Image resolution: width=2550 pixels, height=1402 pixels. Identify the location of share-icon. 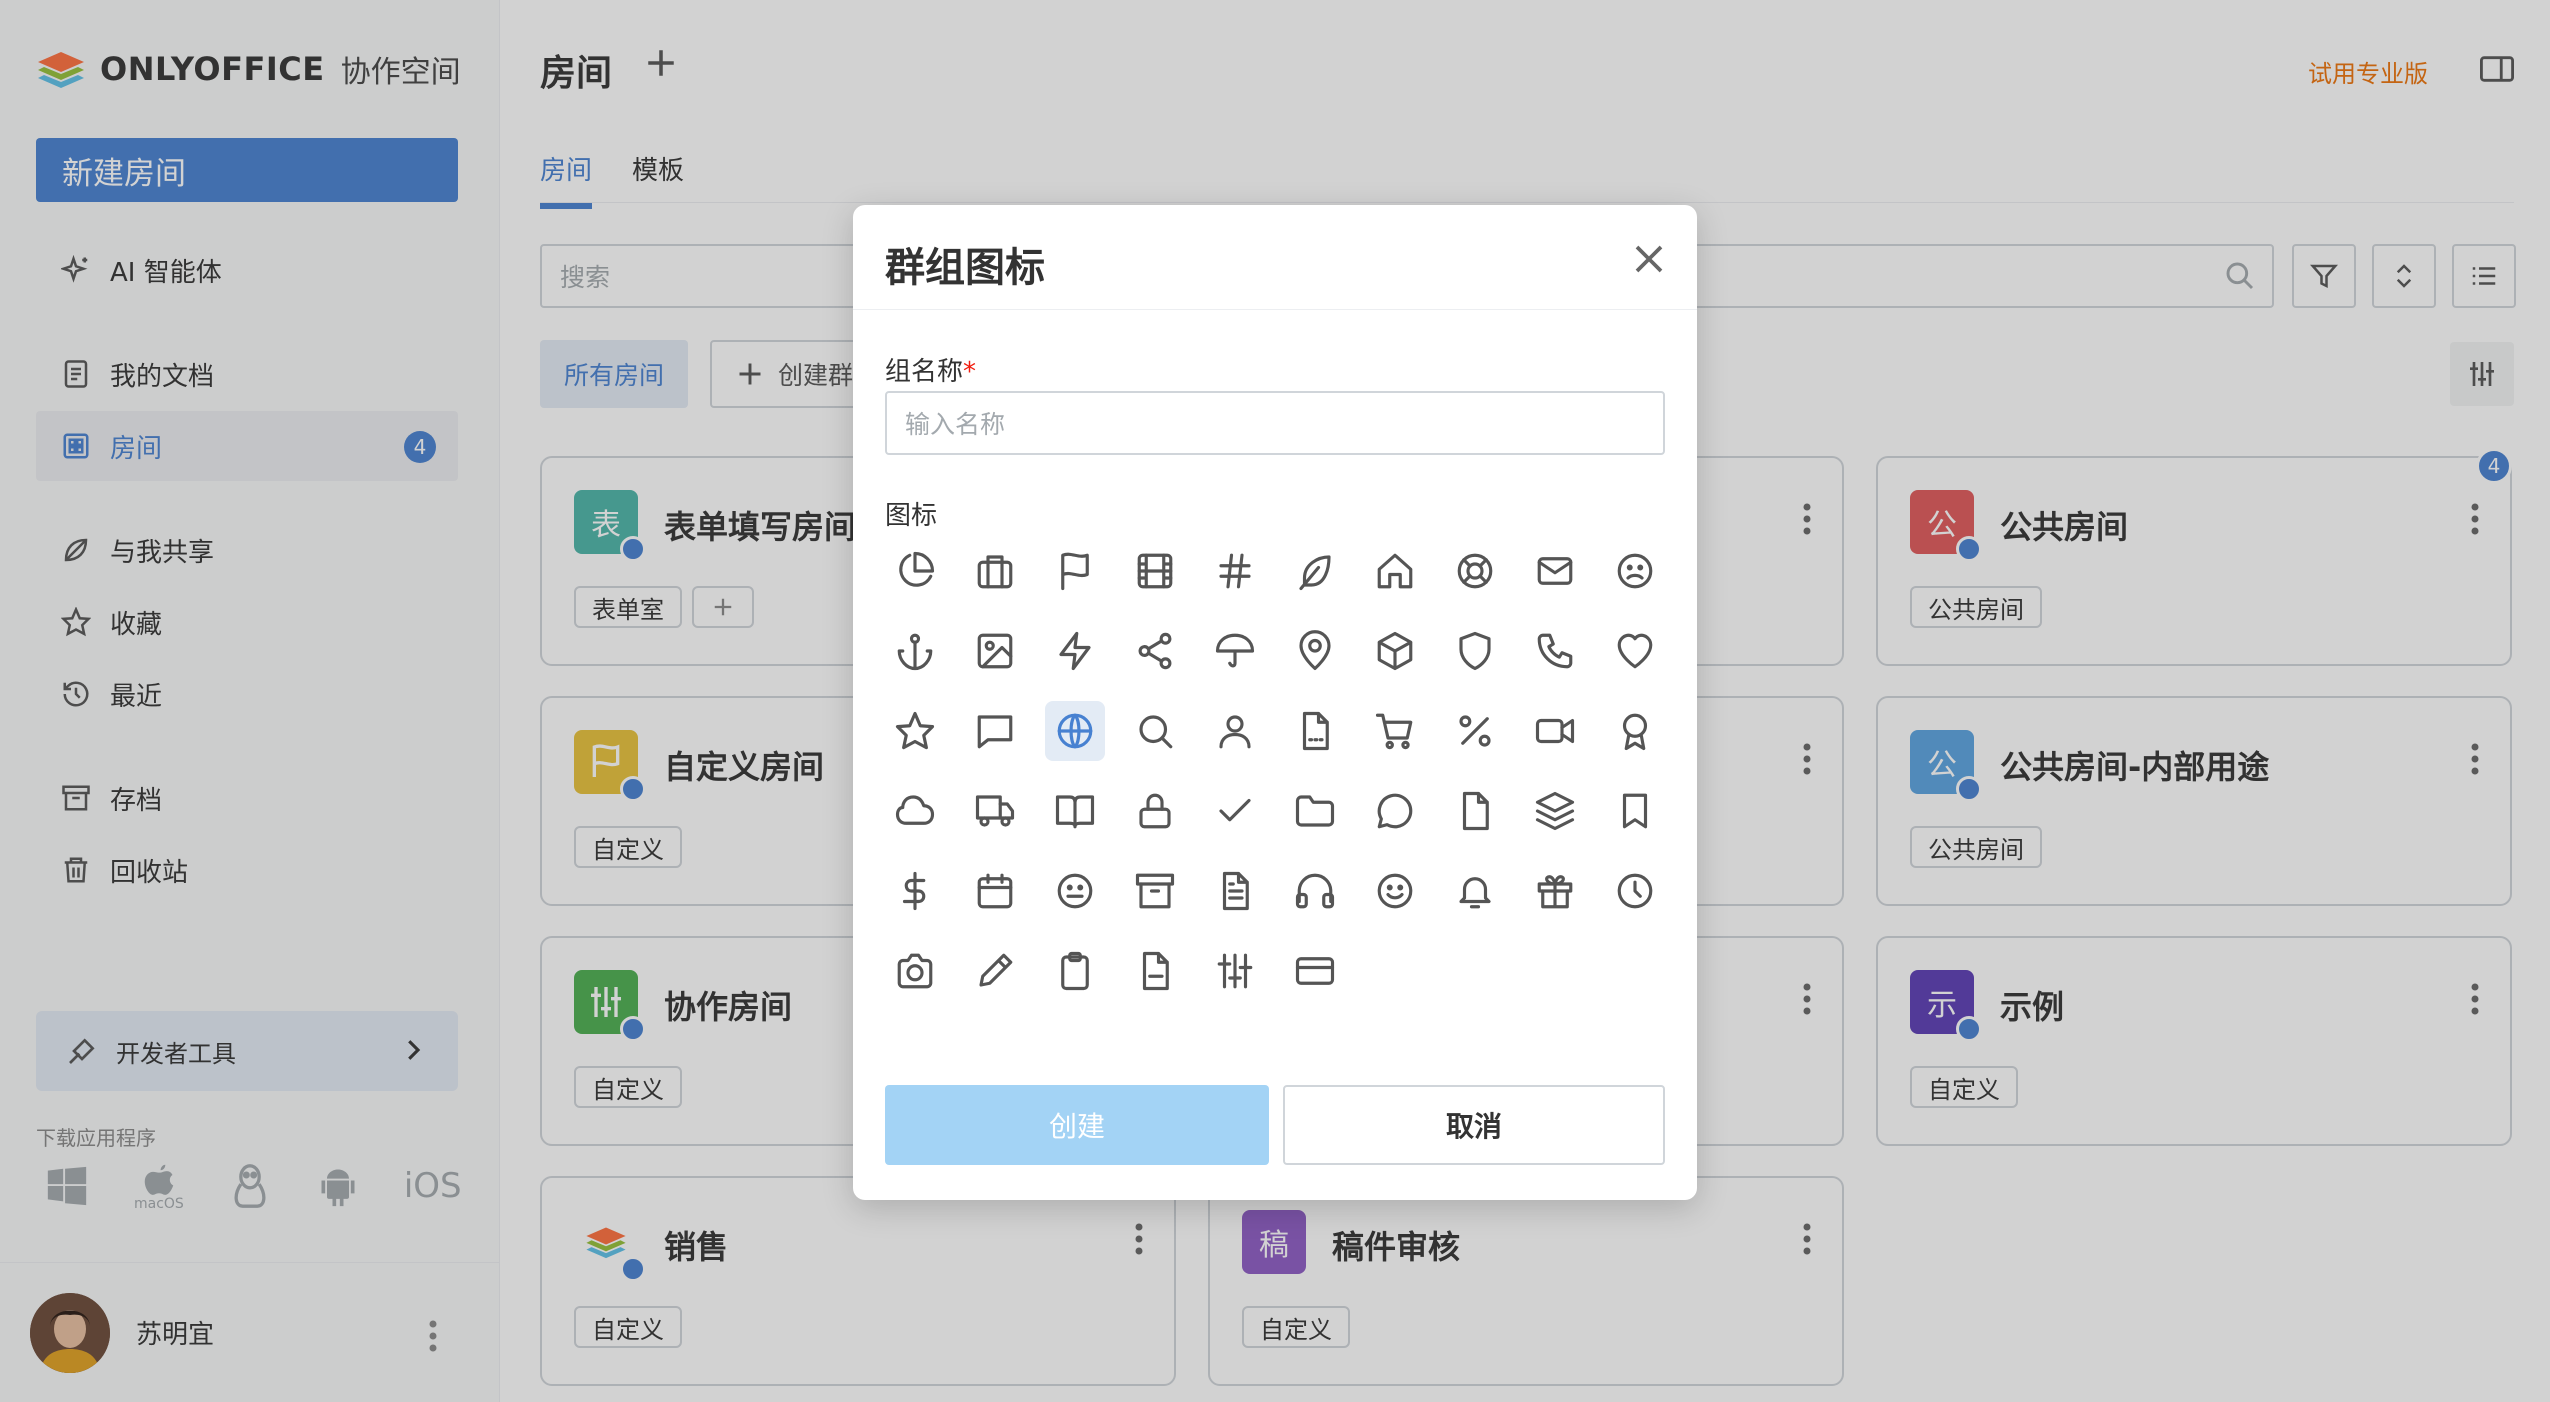
(1155, 651).